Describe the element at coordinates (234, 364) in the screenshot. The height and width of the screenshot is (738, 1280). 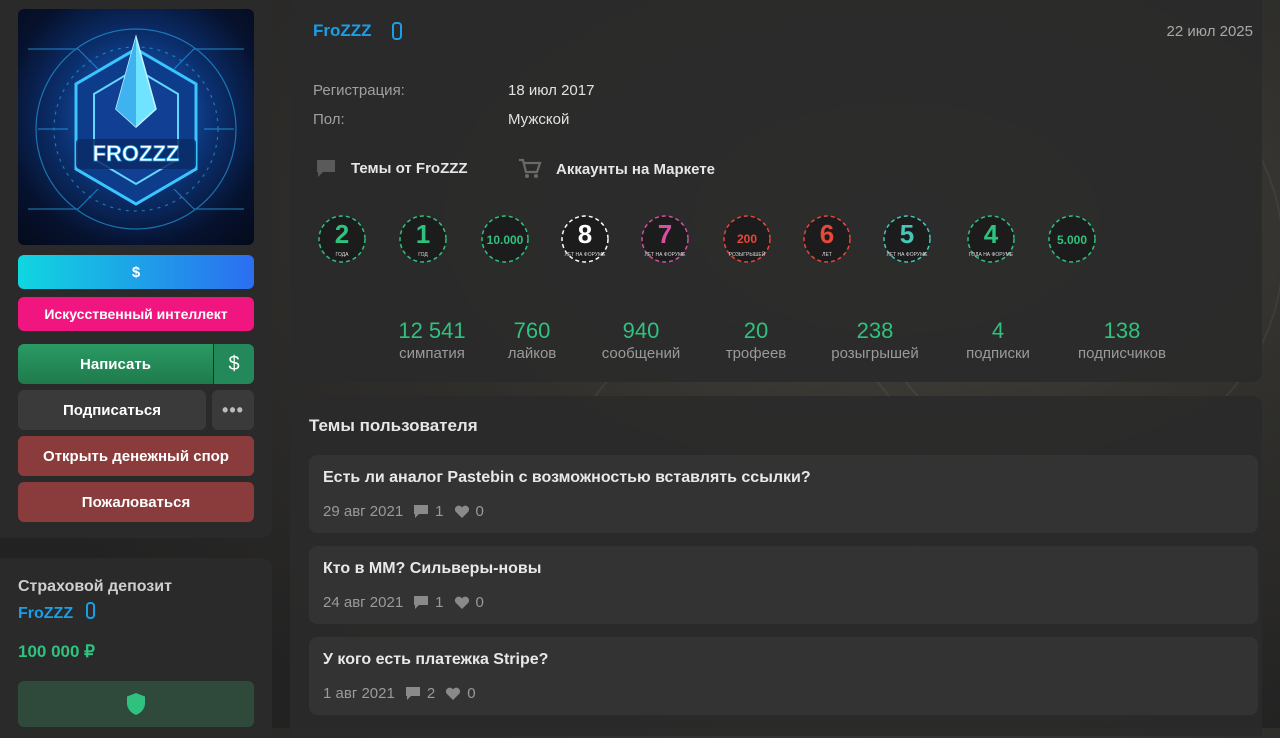
I see `send-money-button: $` at that location.